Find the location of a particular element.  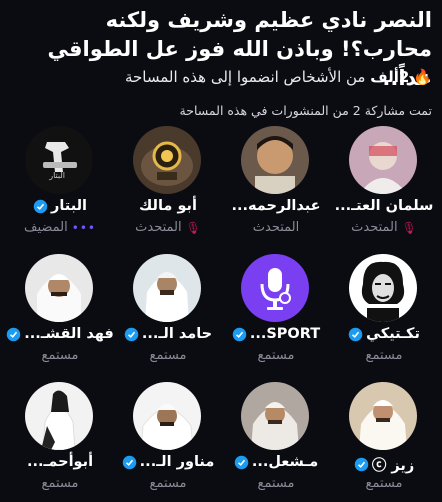

participant-role: ••• المضيف is located at coordinates (60, 227).